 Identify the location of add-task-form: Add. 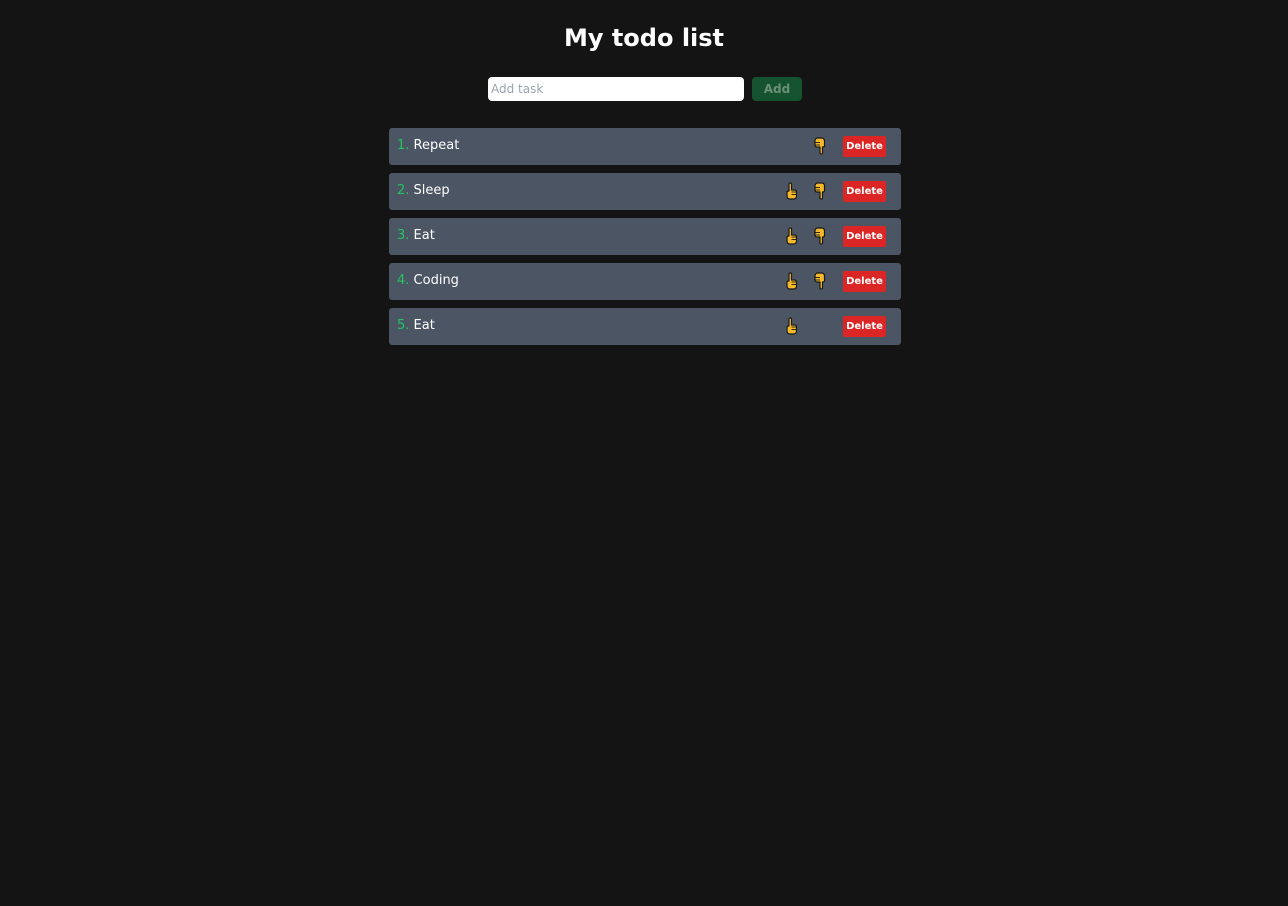
(645, 89).